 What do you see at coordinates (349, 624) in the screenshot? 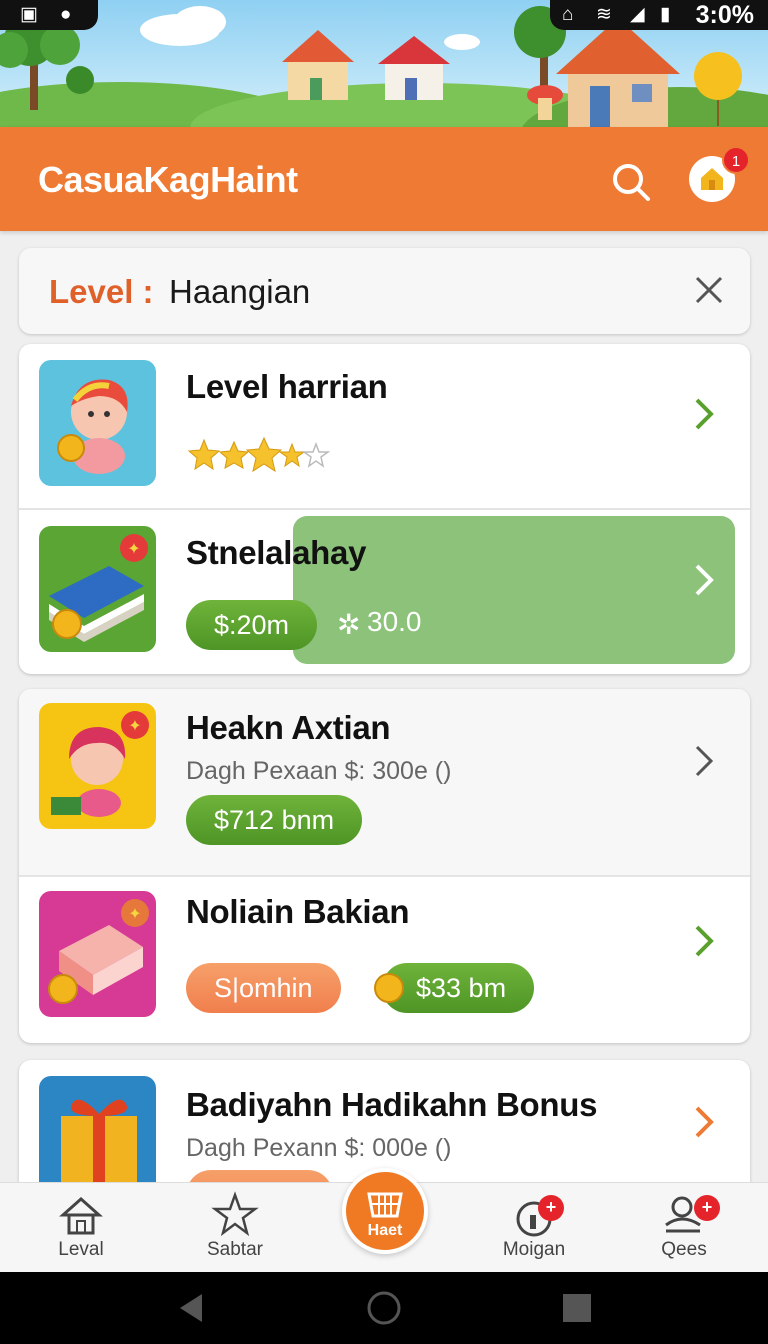
I see `rating-icon: ✲` at bounding box center [349, 624].